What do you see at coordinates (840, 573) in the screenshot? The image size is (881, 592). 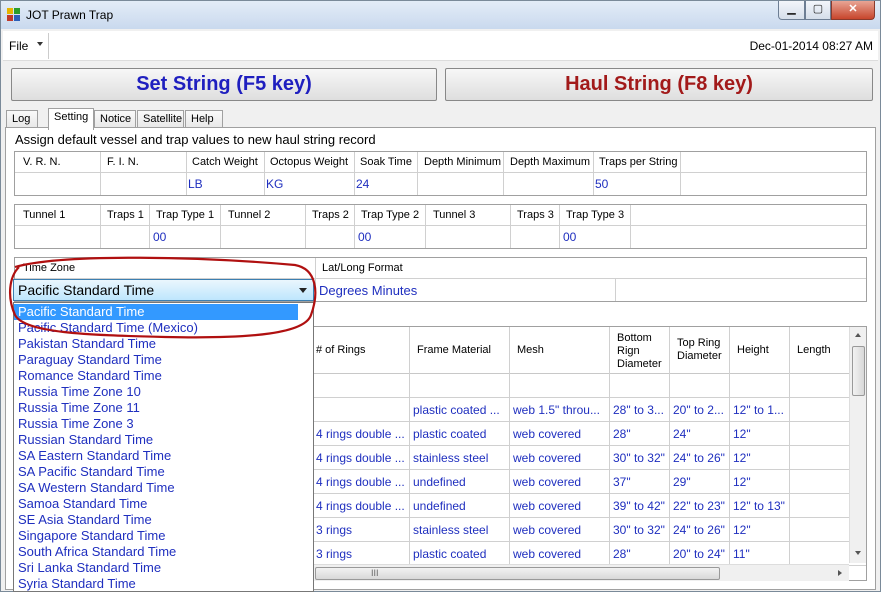 I see `scroll-right-icon` at bounding box center [840, 573].